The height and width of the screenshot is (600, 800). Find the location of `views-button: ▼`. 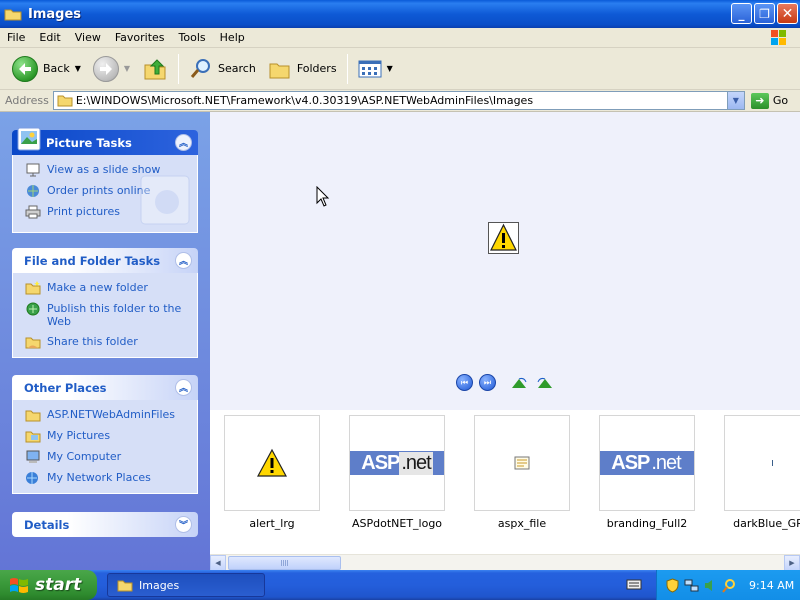

views-button: ▼ is located at coordinates (375, 69).